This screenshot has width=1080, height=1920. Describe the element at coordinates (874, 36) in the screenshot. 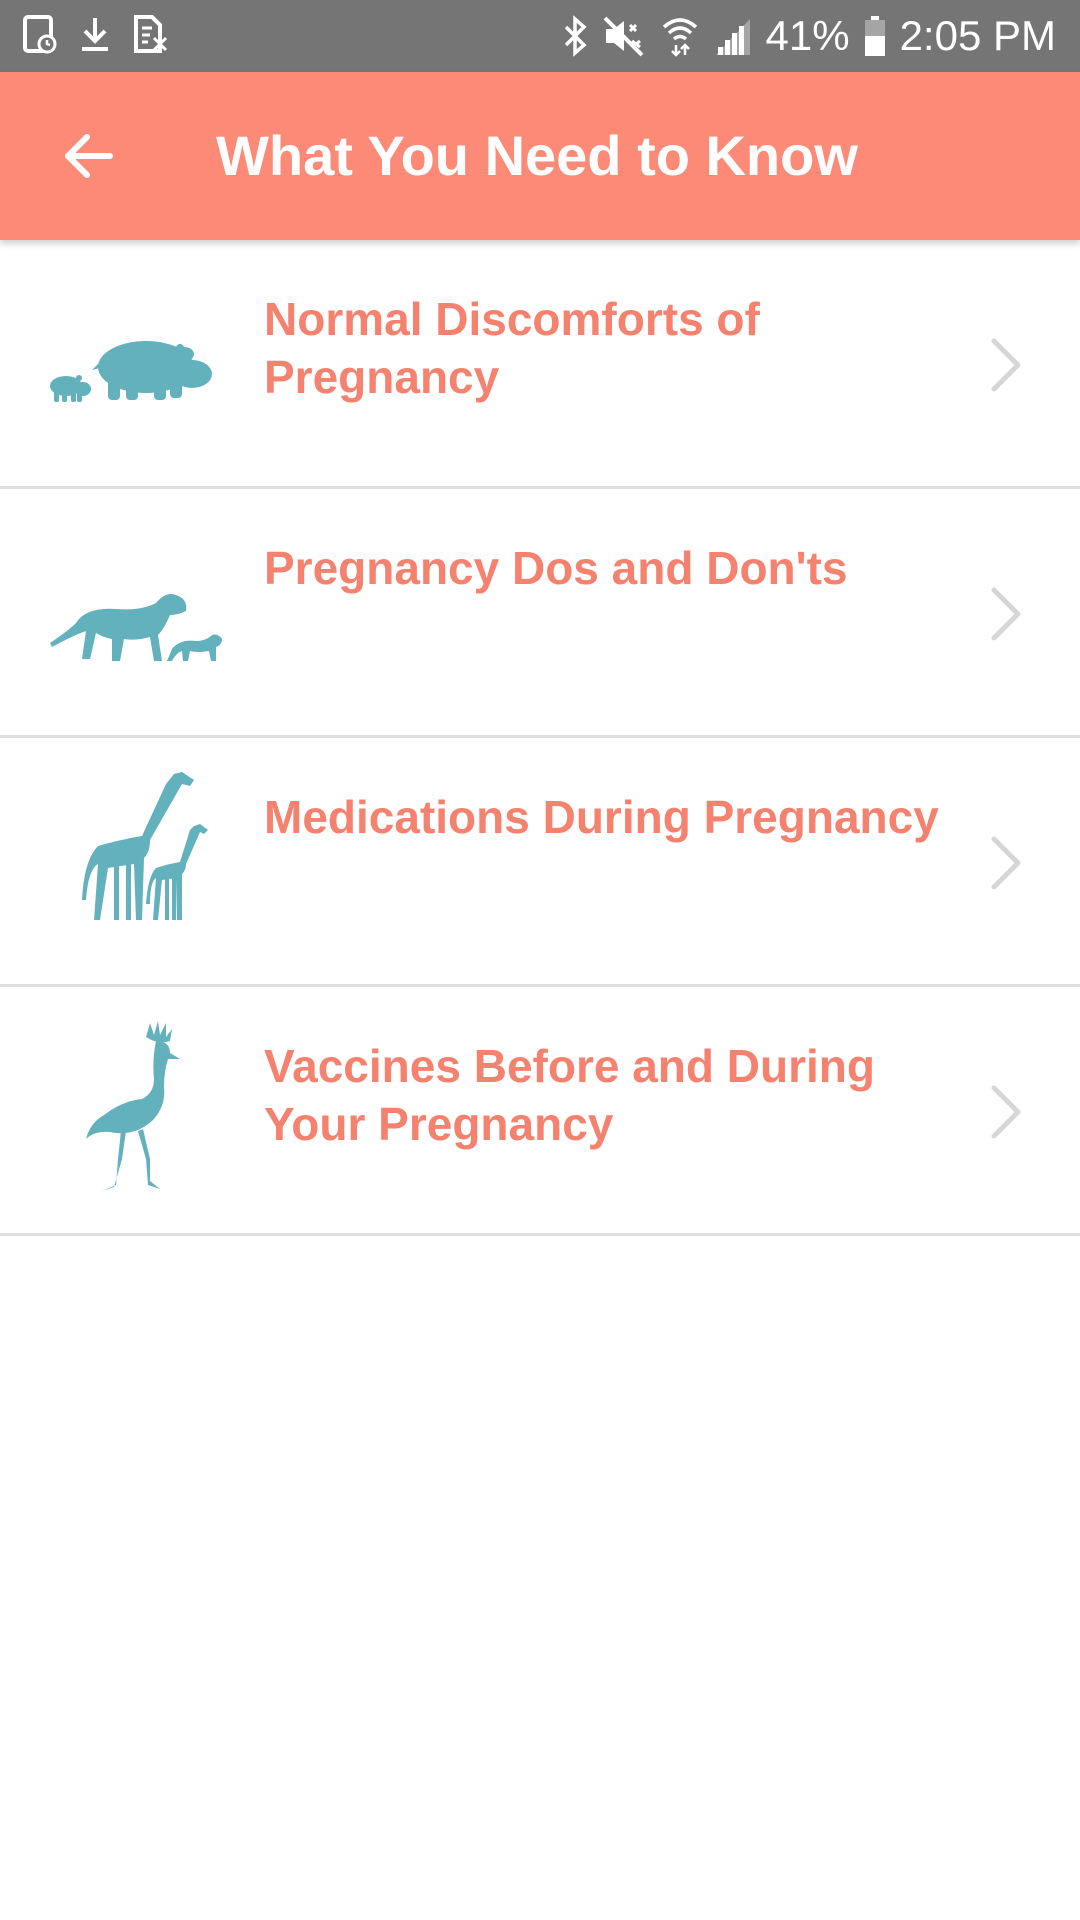

I see `battery-icon` at that location.